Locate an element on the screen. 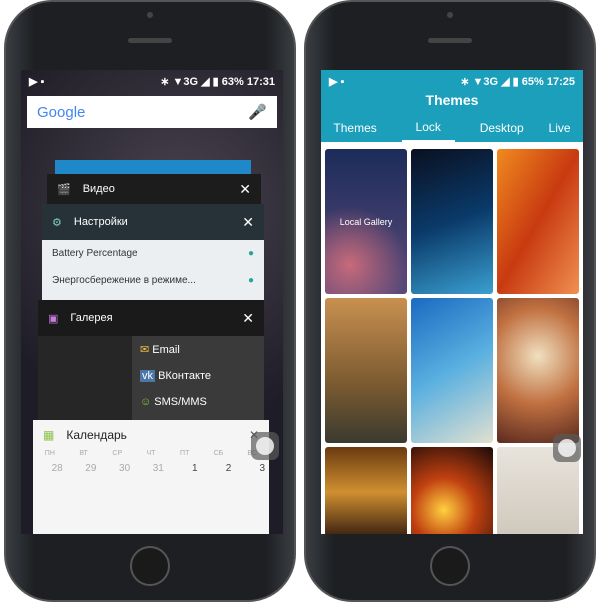 This screenshot has height=602, width=600. recent-card-video: 🎬 Видео ✕ is located at coordinates (154, 189).